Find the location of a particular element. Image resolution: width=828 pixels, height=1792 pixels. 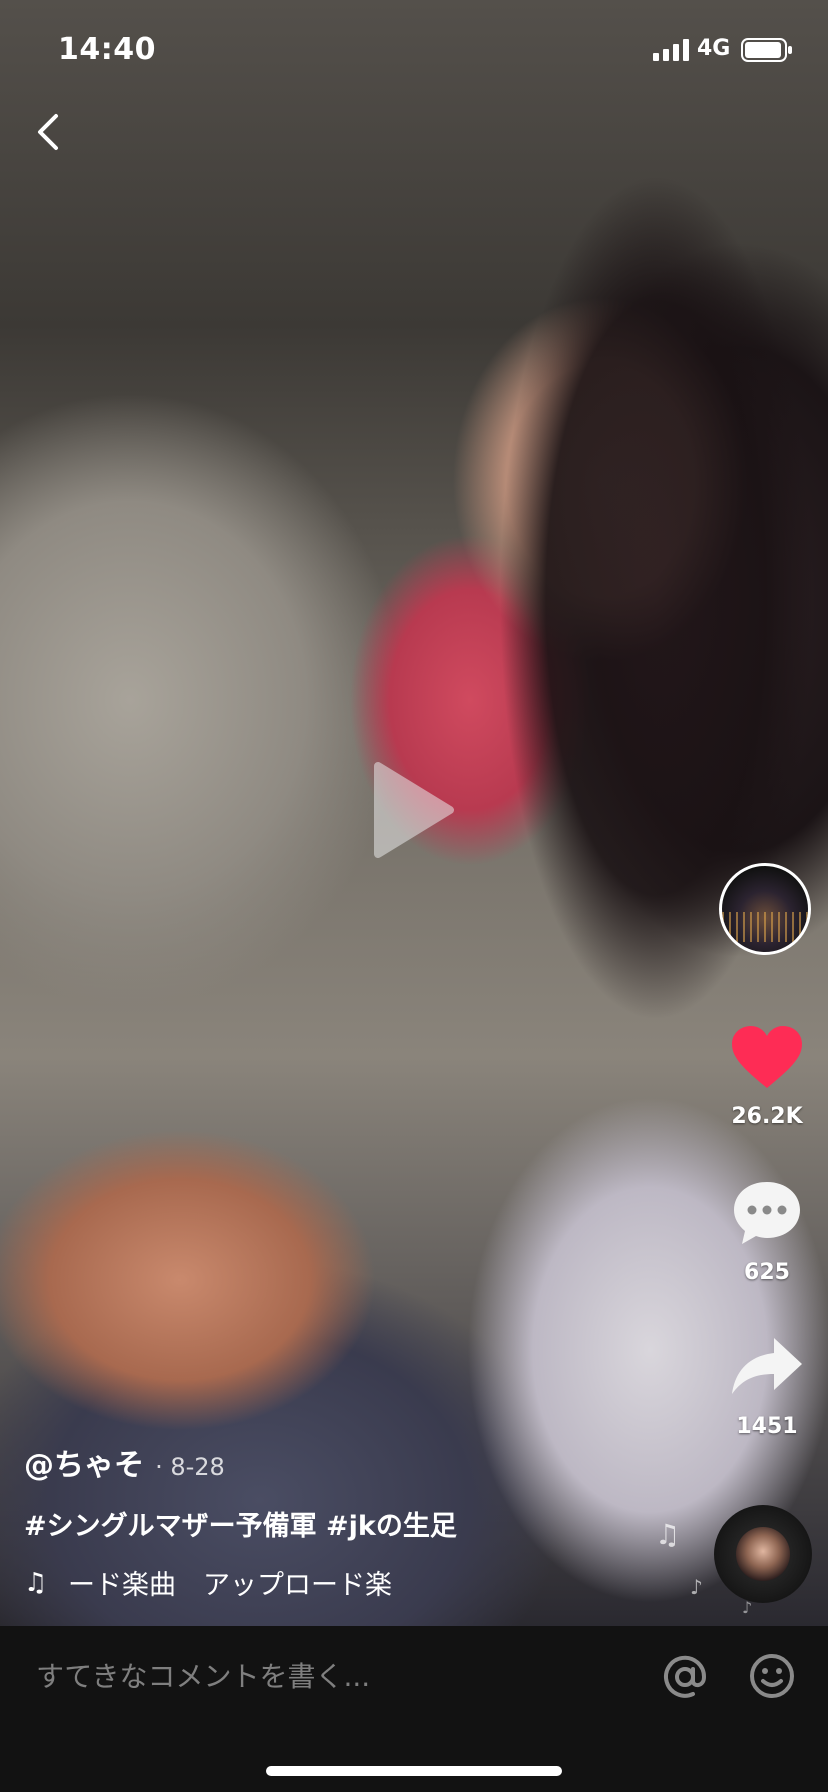

battery-icon is located at coordinates (766, 50).